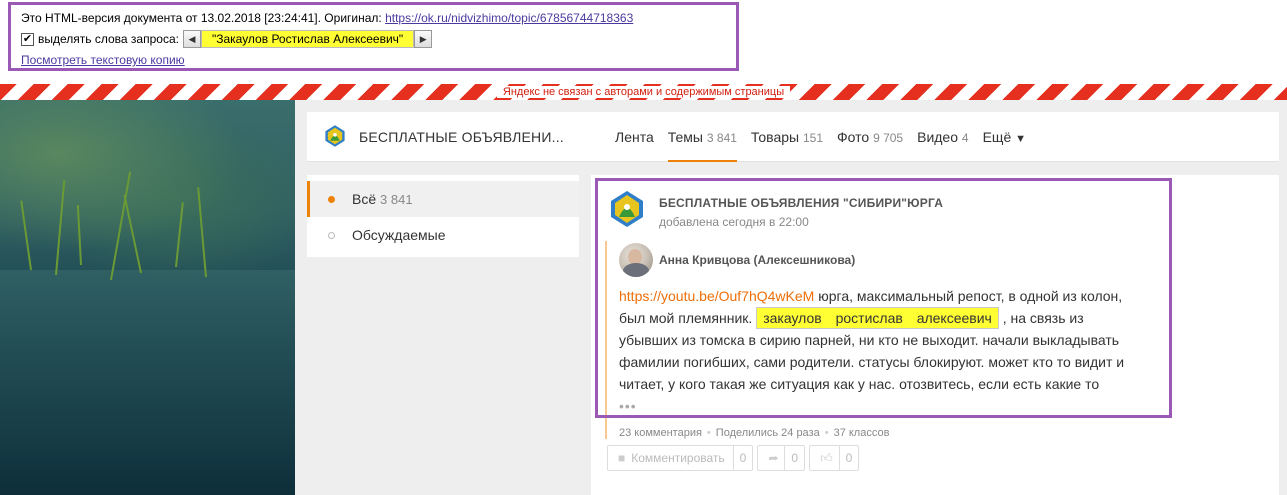 Image resolution: width=1287 pixels, height=495 pixels. What do you see at coordinates (606, 340) in the screenshot?
I see `quote-bar` at bounding box center [606, 340].